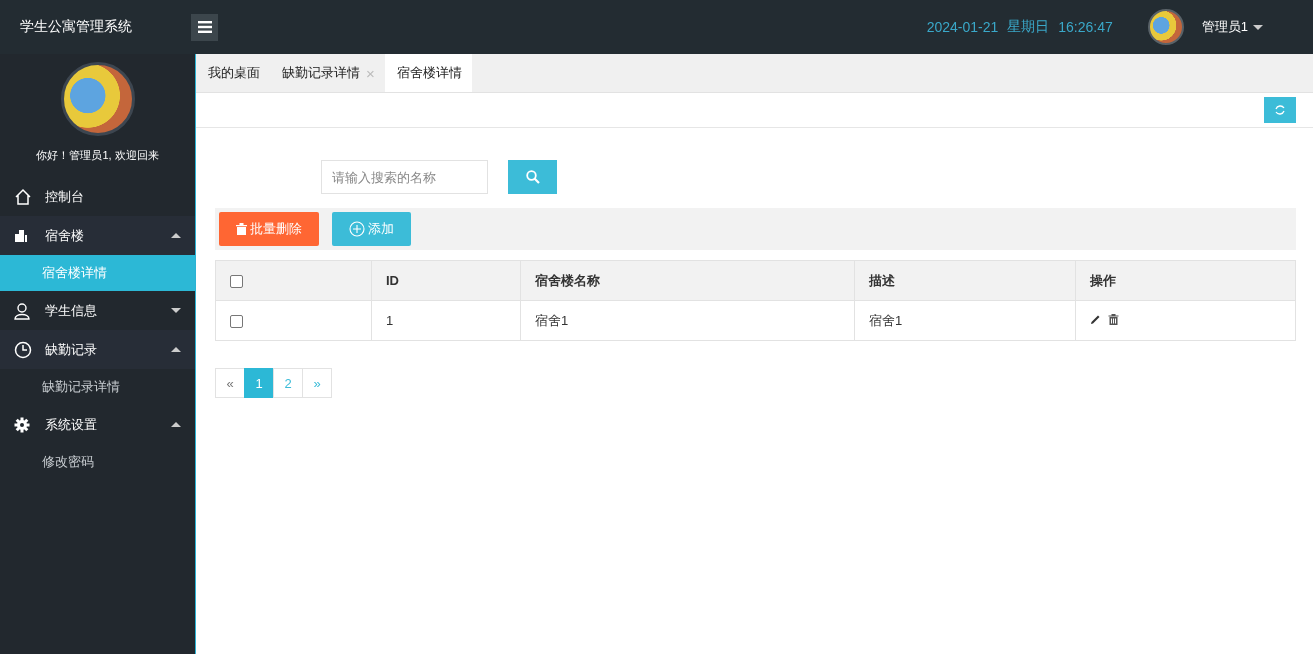 The image size is (1313, 654). I want to click on nav-item: 控制台, so click(97, 196).